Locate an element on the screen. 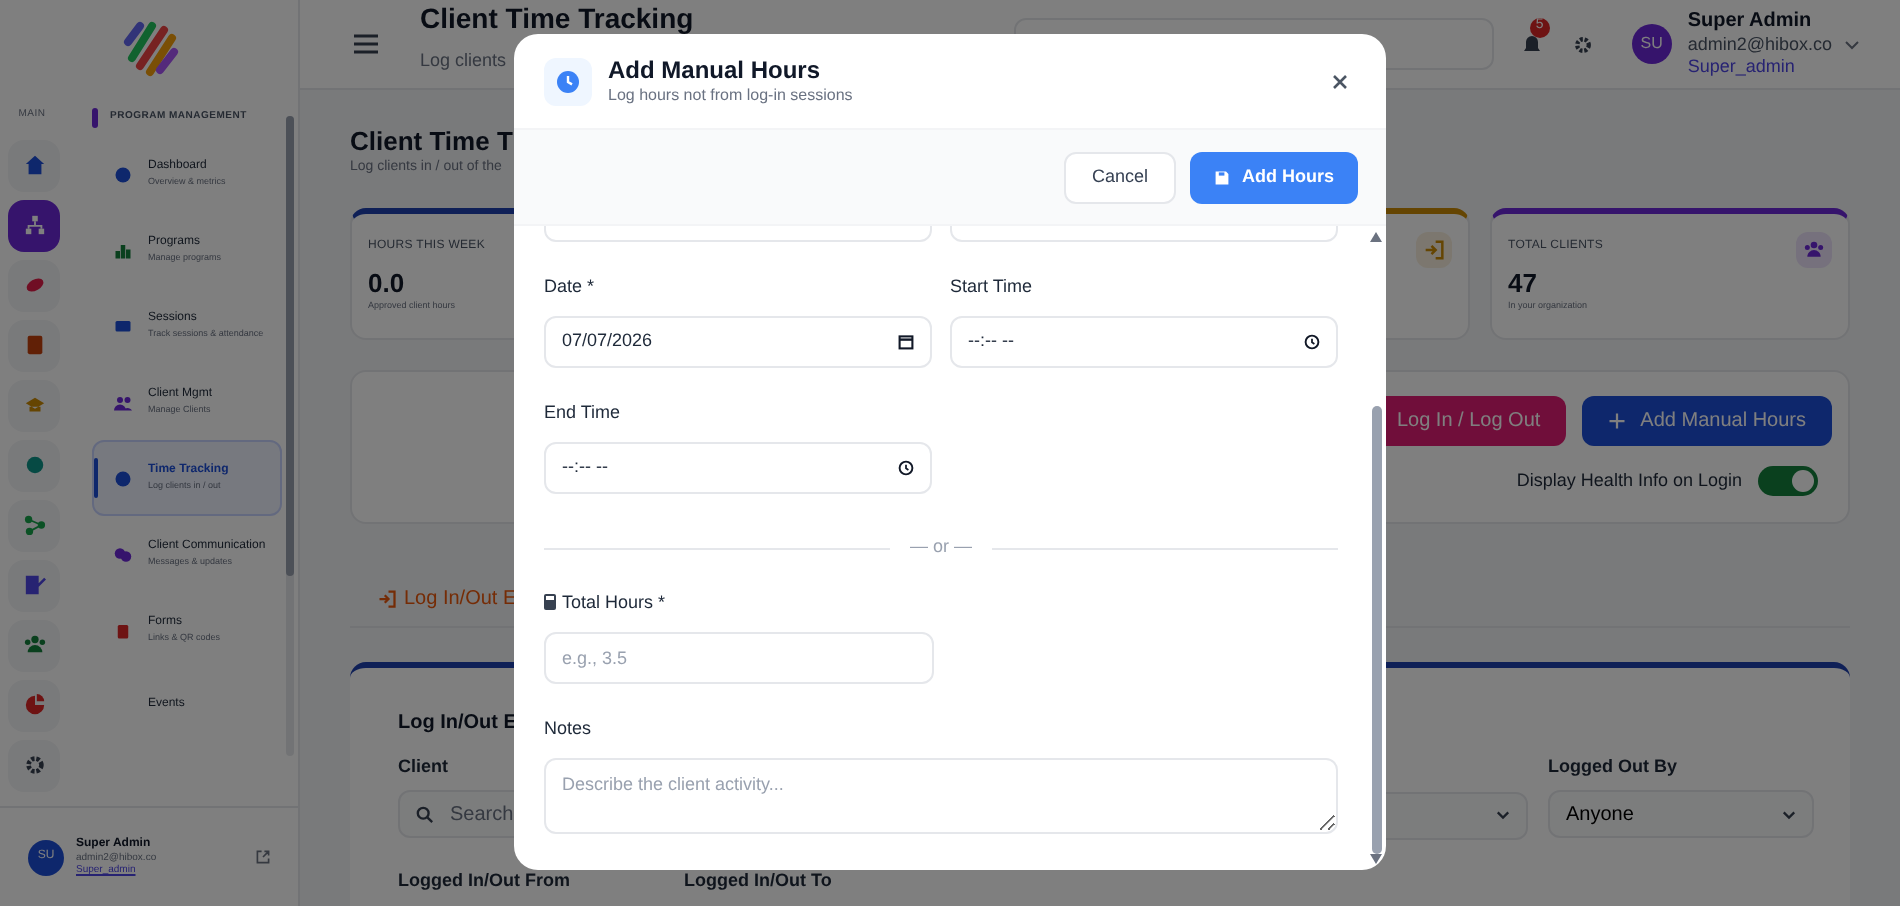 Image resolution: width=1900 pixels, height=906 pixels. calendar-icon is located at coordinates (906, 342).